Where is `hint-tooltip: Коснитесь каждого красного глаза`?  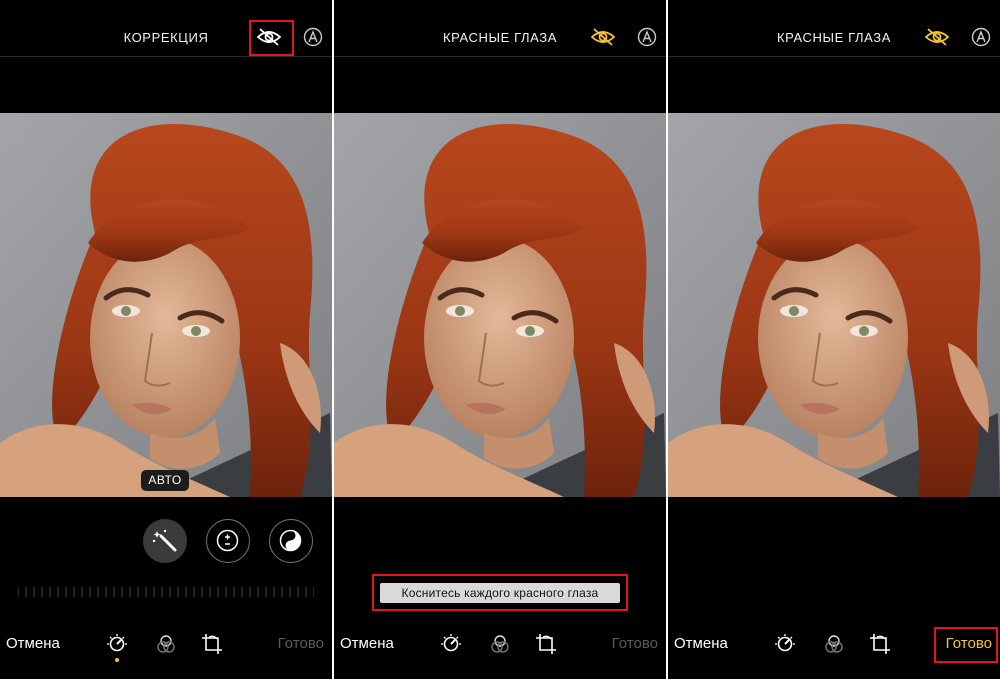
hint-tooltip: Коснитесь каждого красного глаза is located at coordinates (500, 593).